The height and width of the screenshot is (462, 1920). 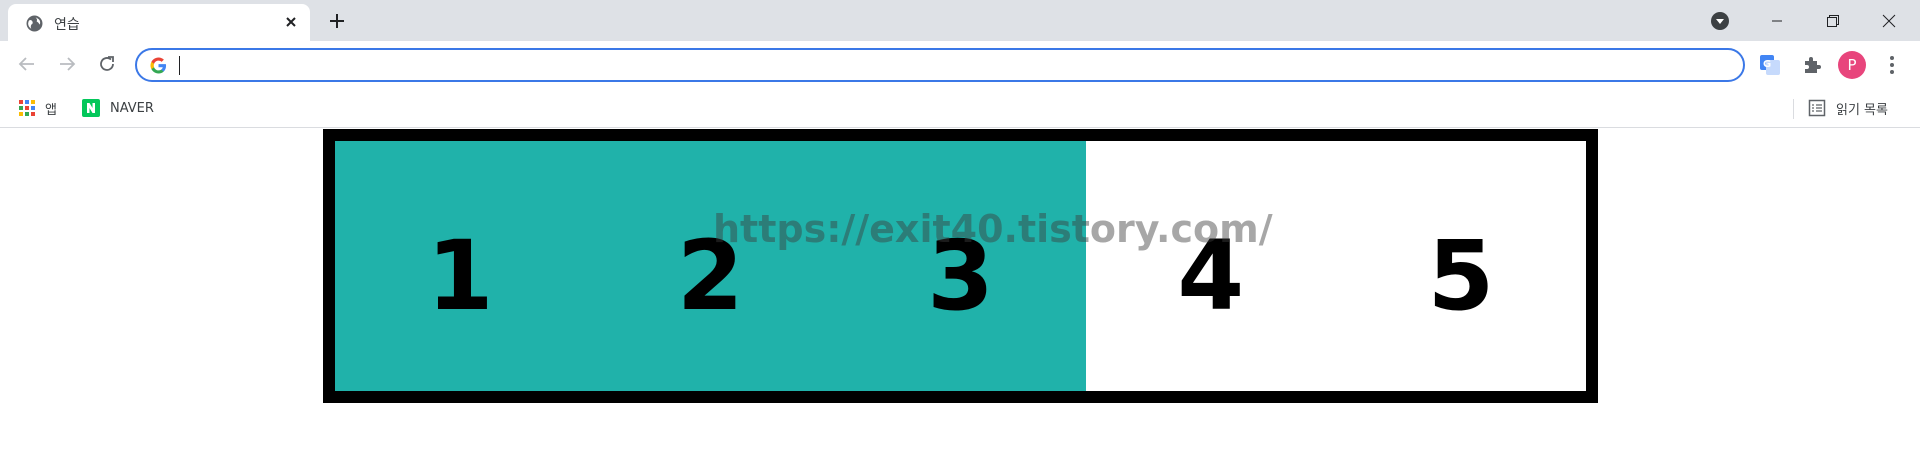 I want to click on minimize-button, so click(x=1777, y=20).